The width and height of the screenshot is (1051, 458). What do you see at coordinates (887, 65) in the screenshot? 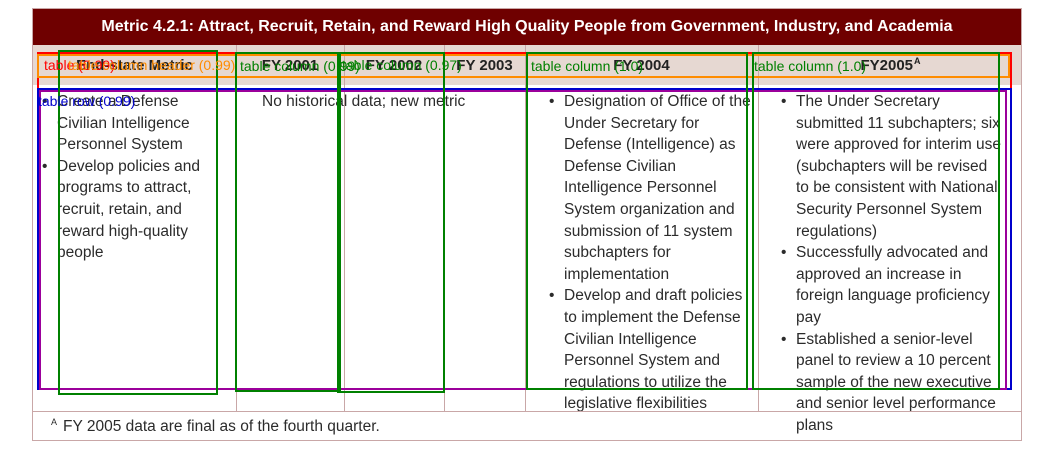
I see `header-fy2005-text: FY2005` at bounding box center [887, 65].